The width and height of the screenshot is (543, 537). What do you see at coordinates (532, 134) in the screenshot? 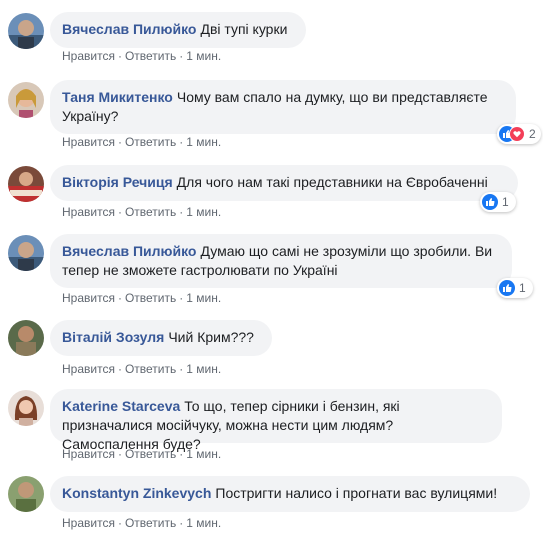
I see `reaction-number: 2` at bounding box center [532, 134].